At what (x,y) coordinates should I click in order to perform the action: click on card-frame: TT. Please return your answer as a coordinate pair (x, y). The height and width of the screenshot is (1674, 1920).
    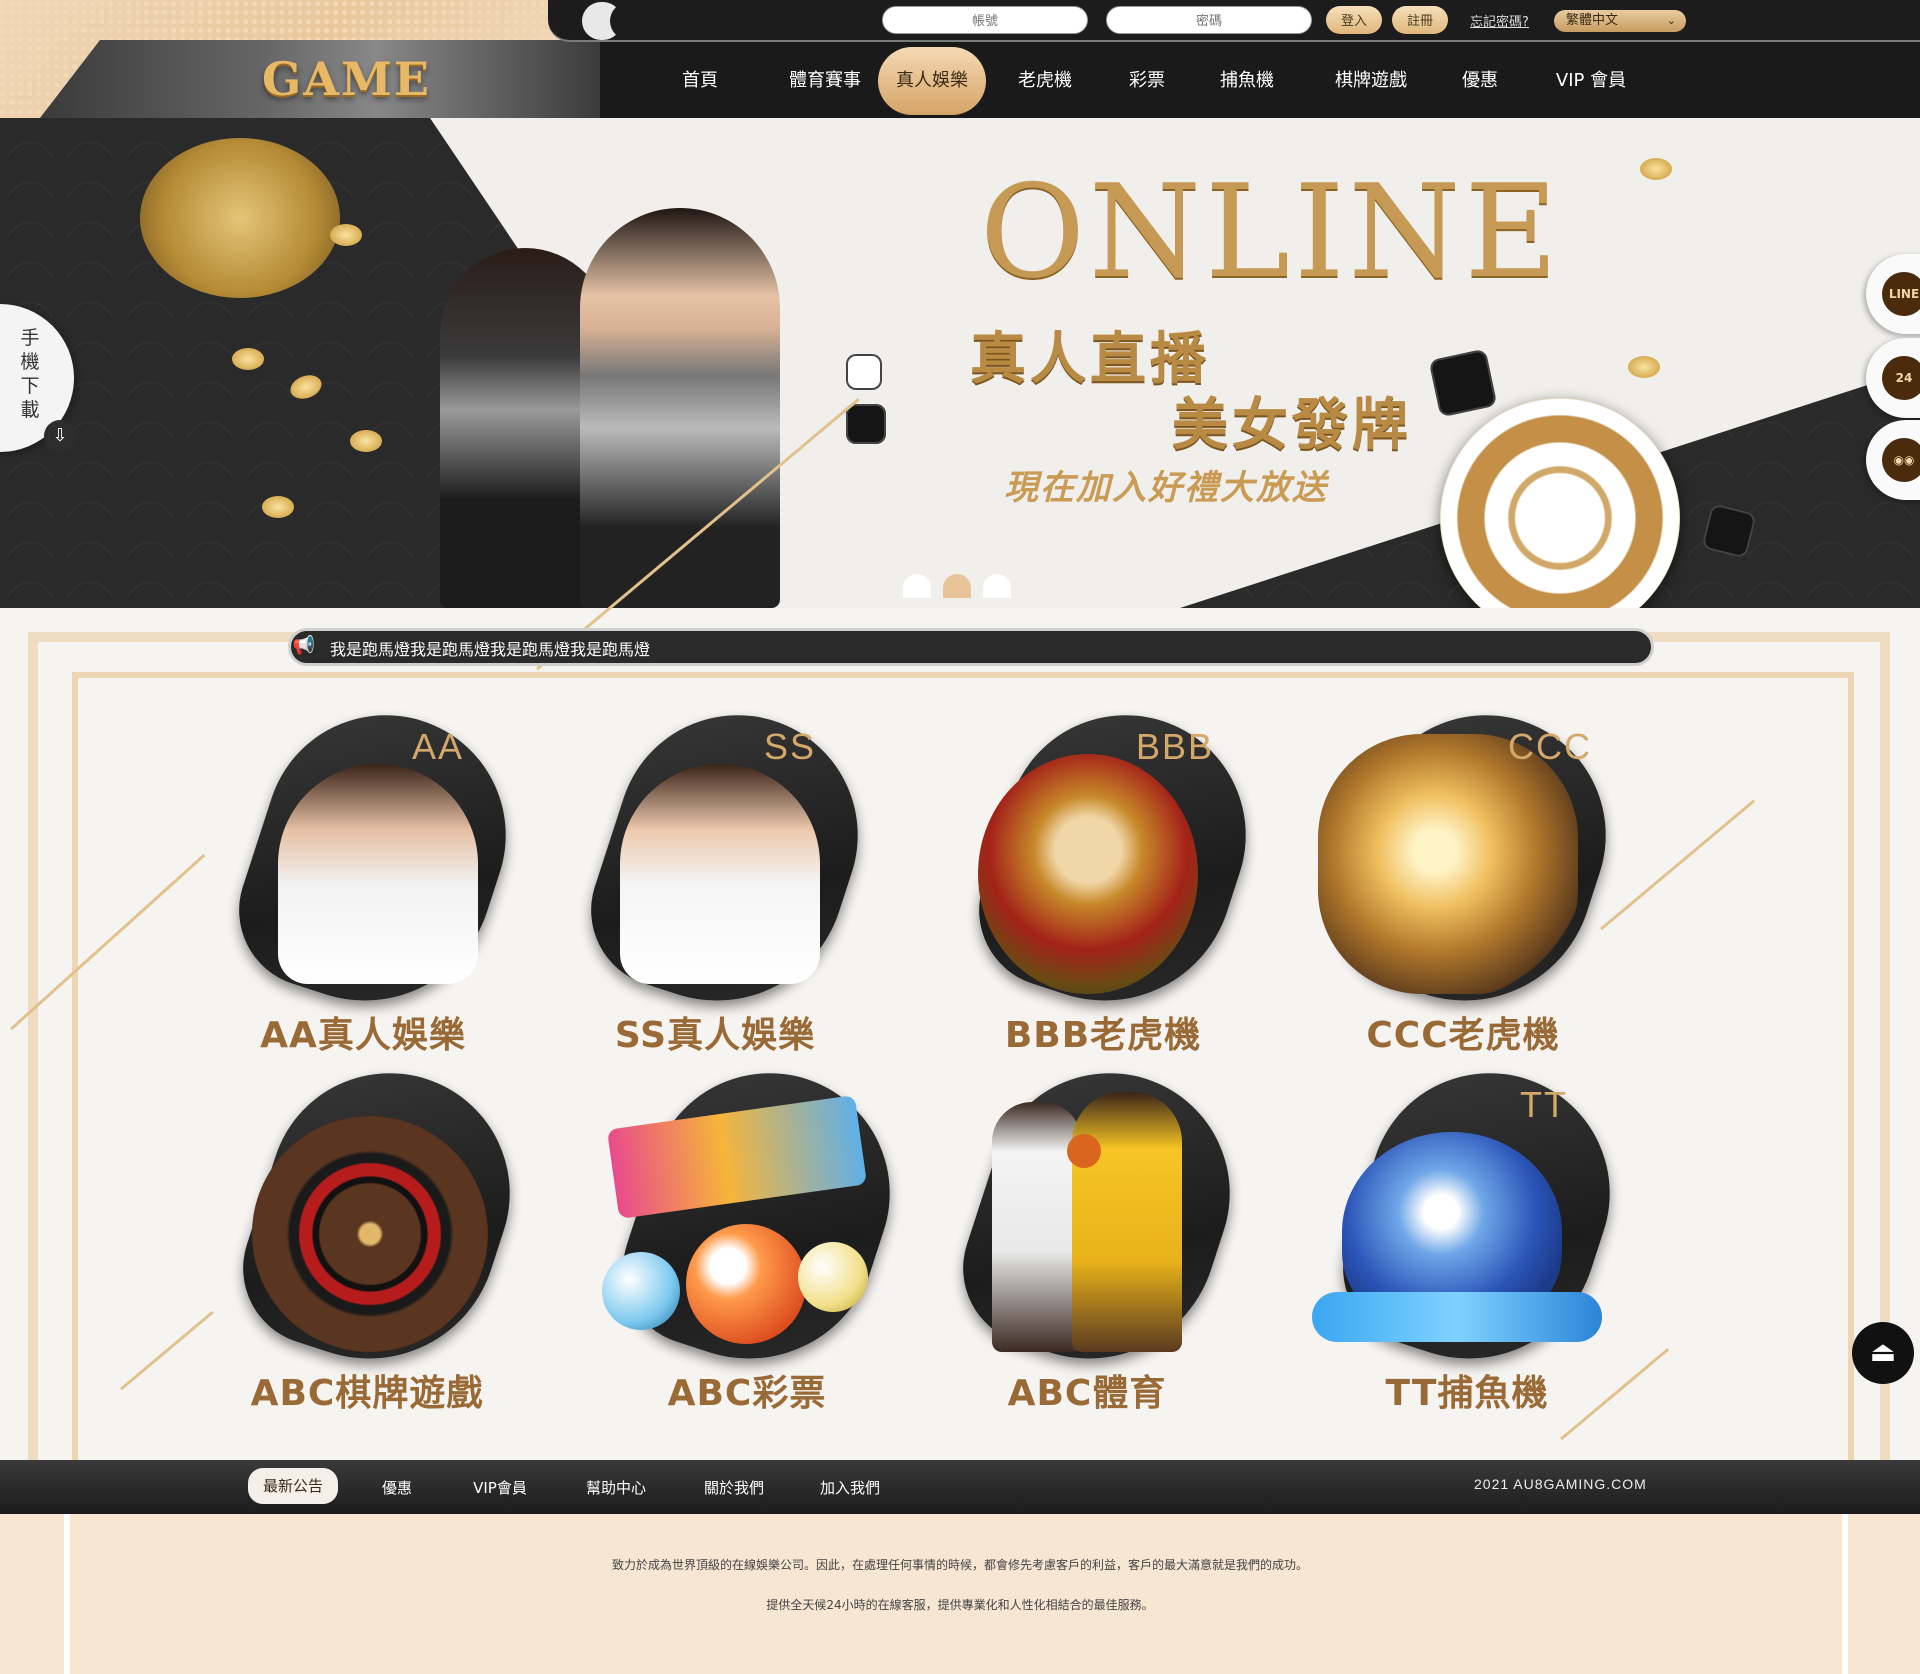
    Looking at the image, I should click on (1471, 1217).